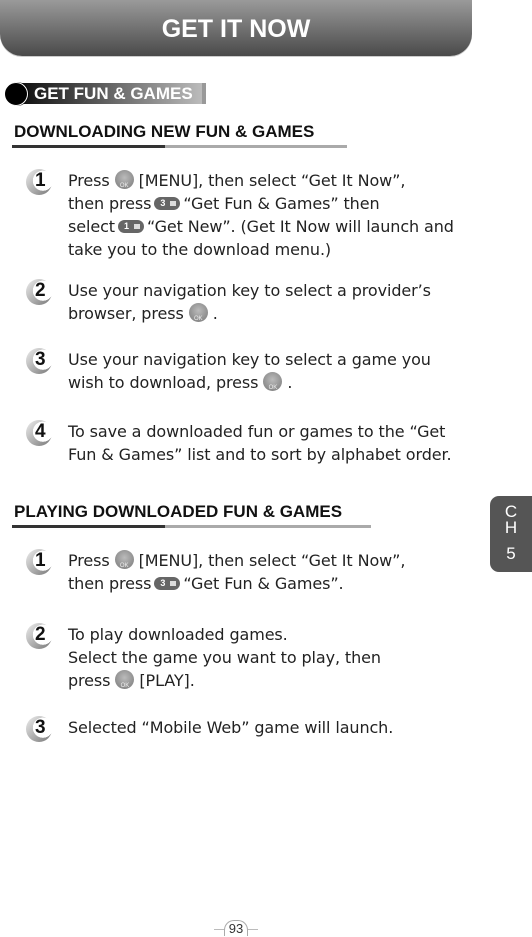 This screenshot has width=532, height=937. I want to click on step-text: Selected “Mobile Web” game will launch., so click(231, 727).